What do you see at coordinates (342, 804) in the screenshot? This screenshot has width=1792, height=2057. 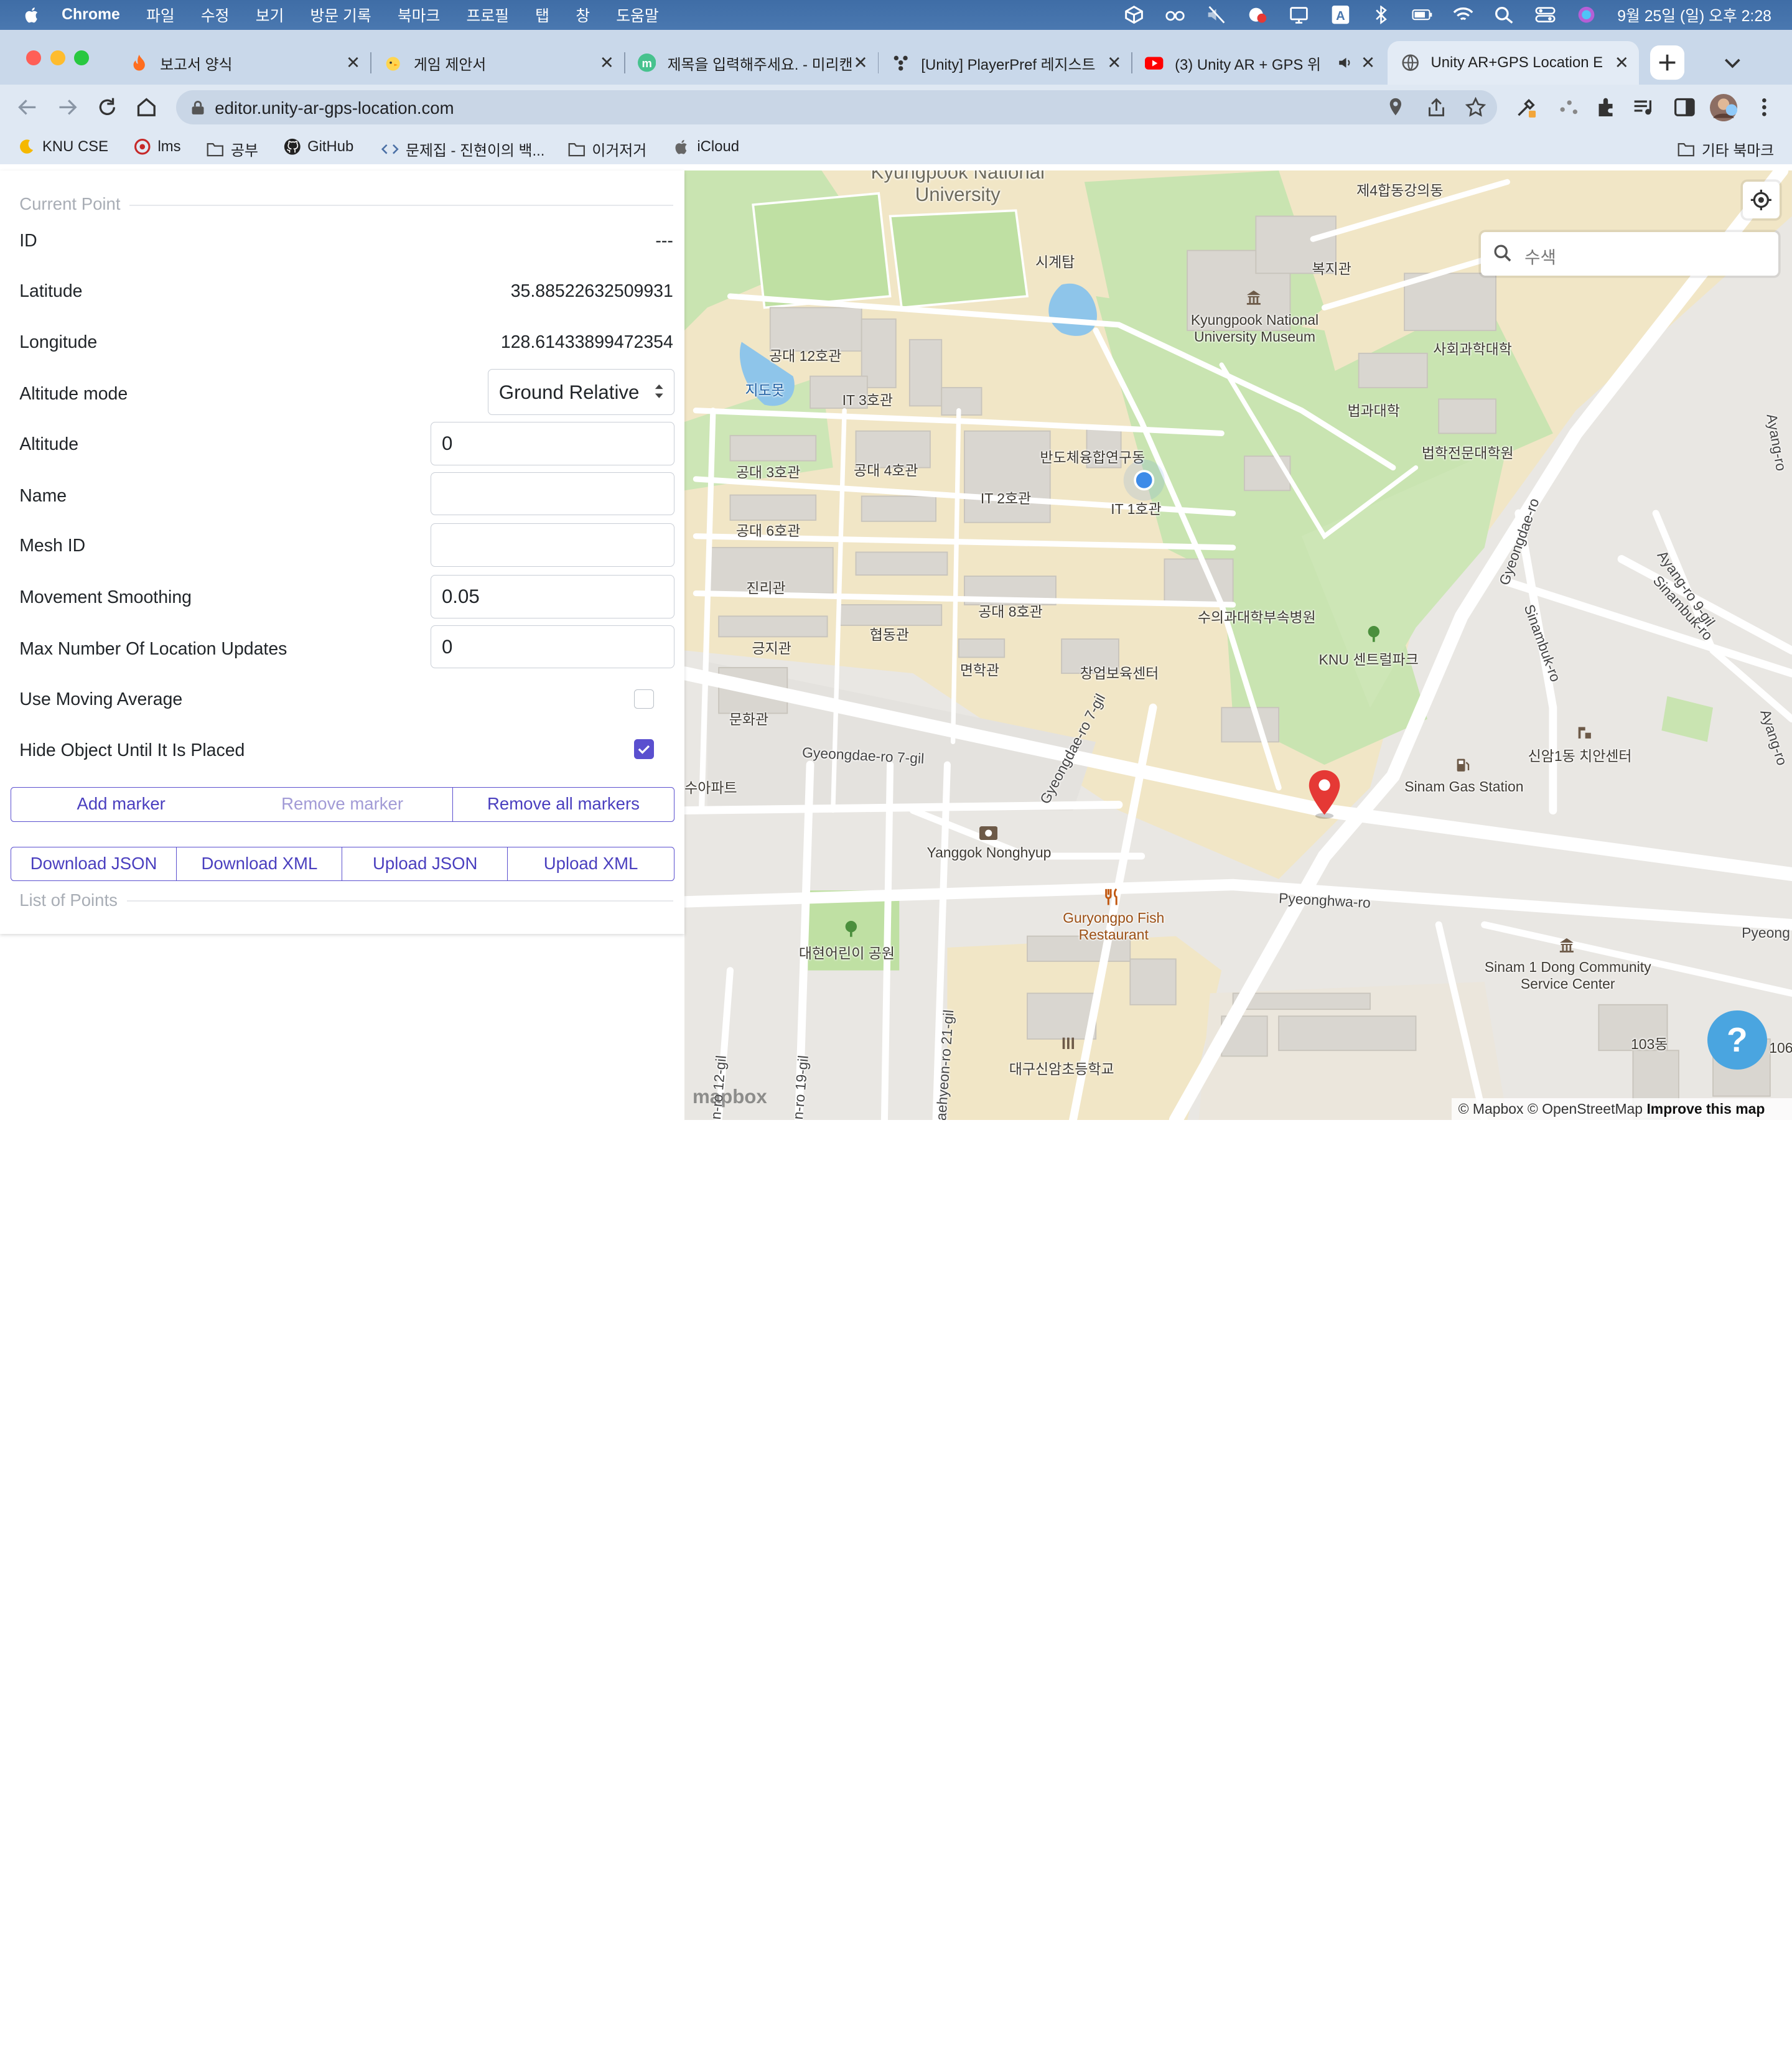 I see `remove-marker-button: Remove marker` at bounding box center [342, 804].